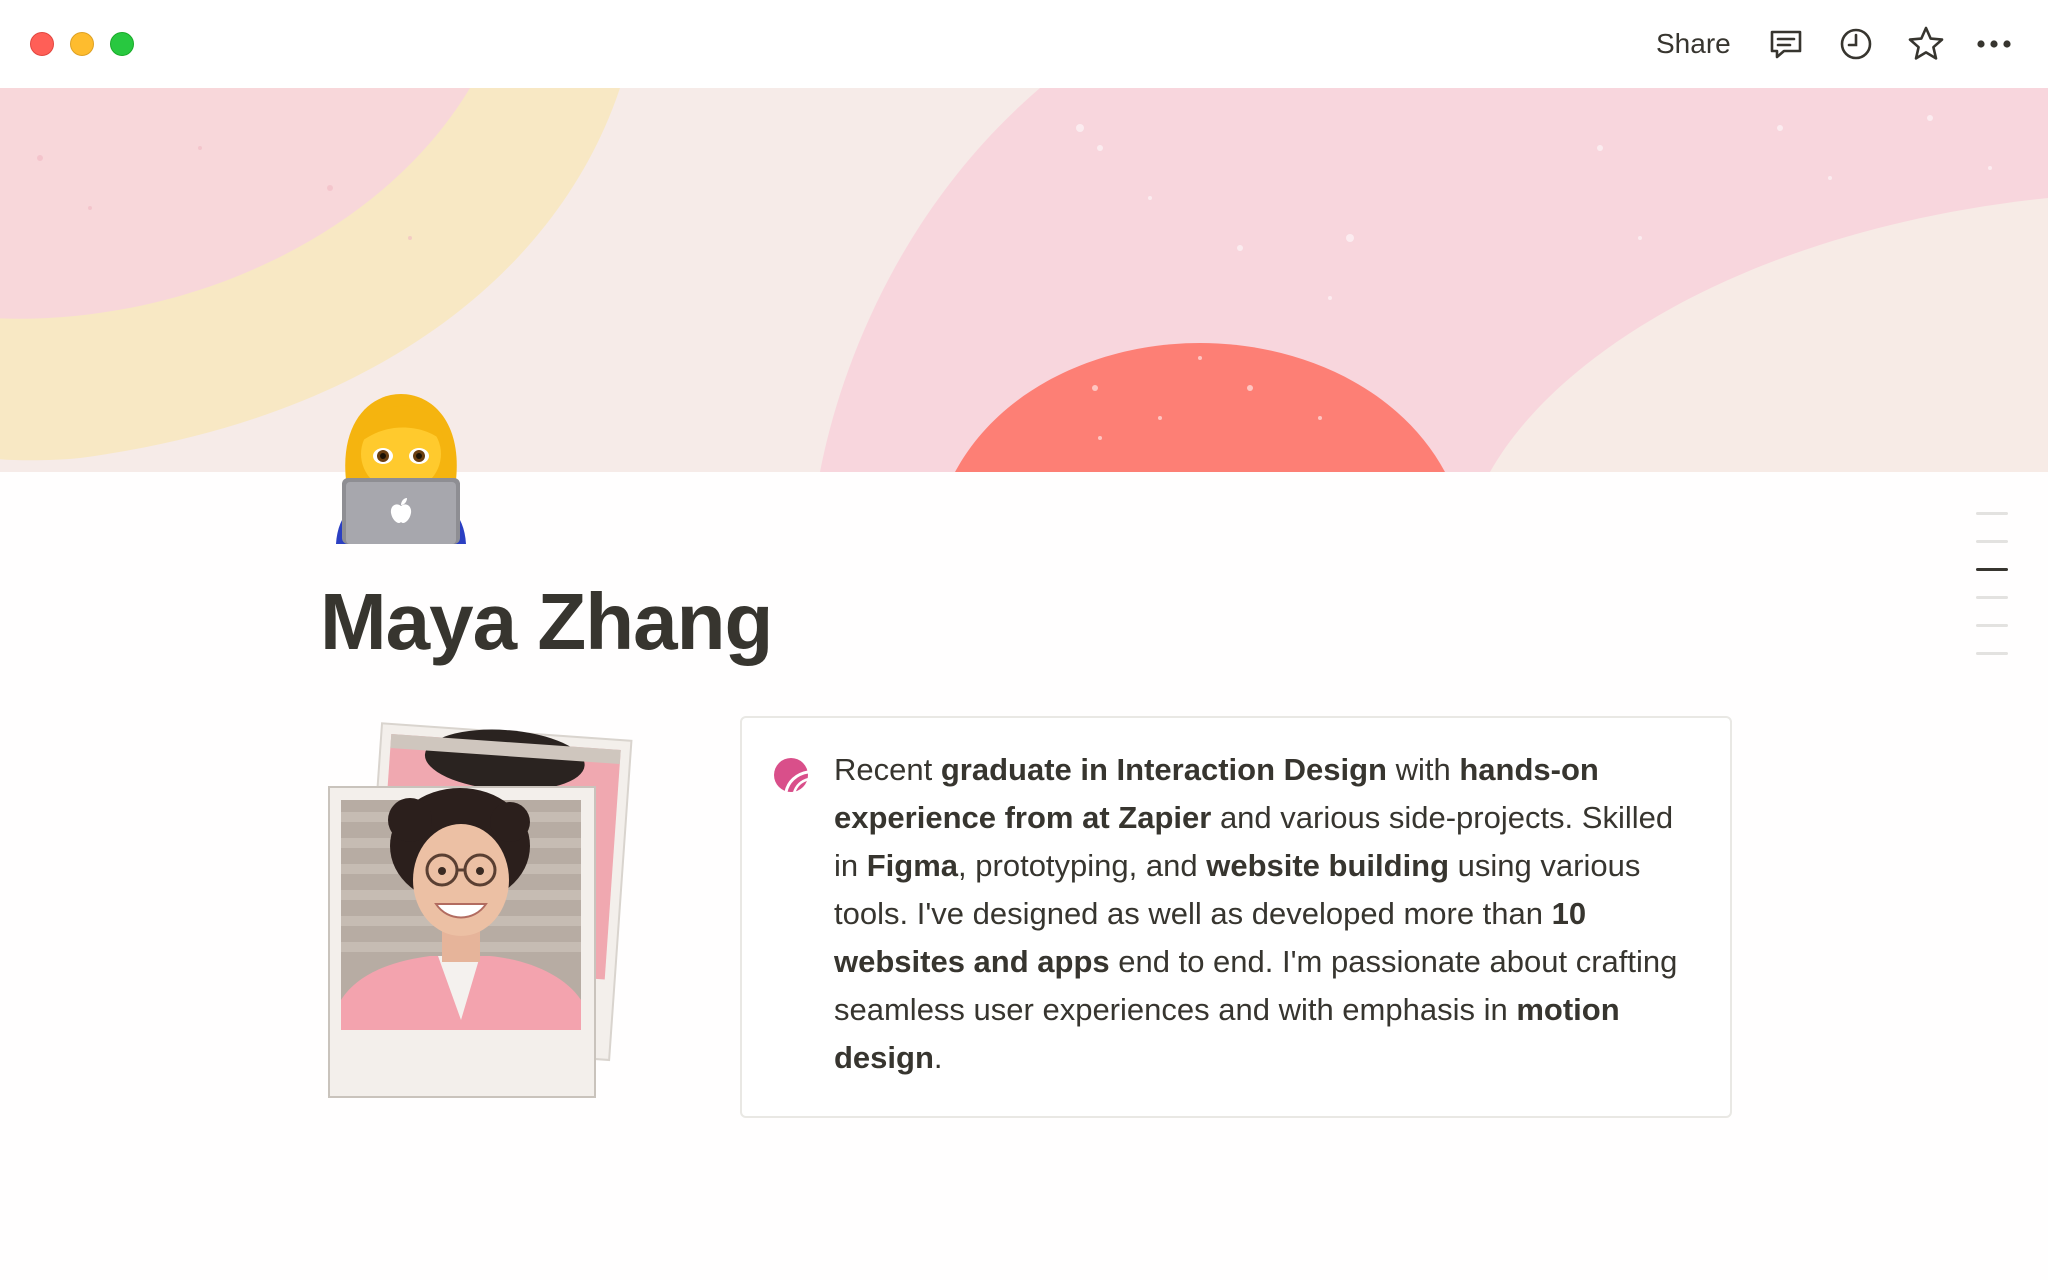  Describe the element at coordinates (887, 769) in the screenshot. I see `bio-text-segment: Recent` at that location.